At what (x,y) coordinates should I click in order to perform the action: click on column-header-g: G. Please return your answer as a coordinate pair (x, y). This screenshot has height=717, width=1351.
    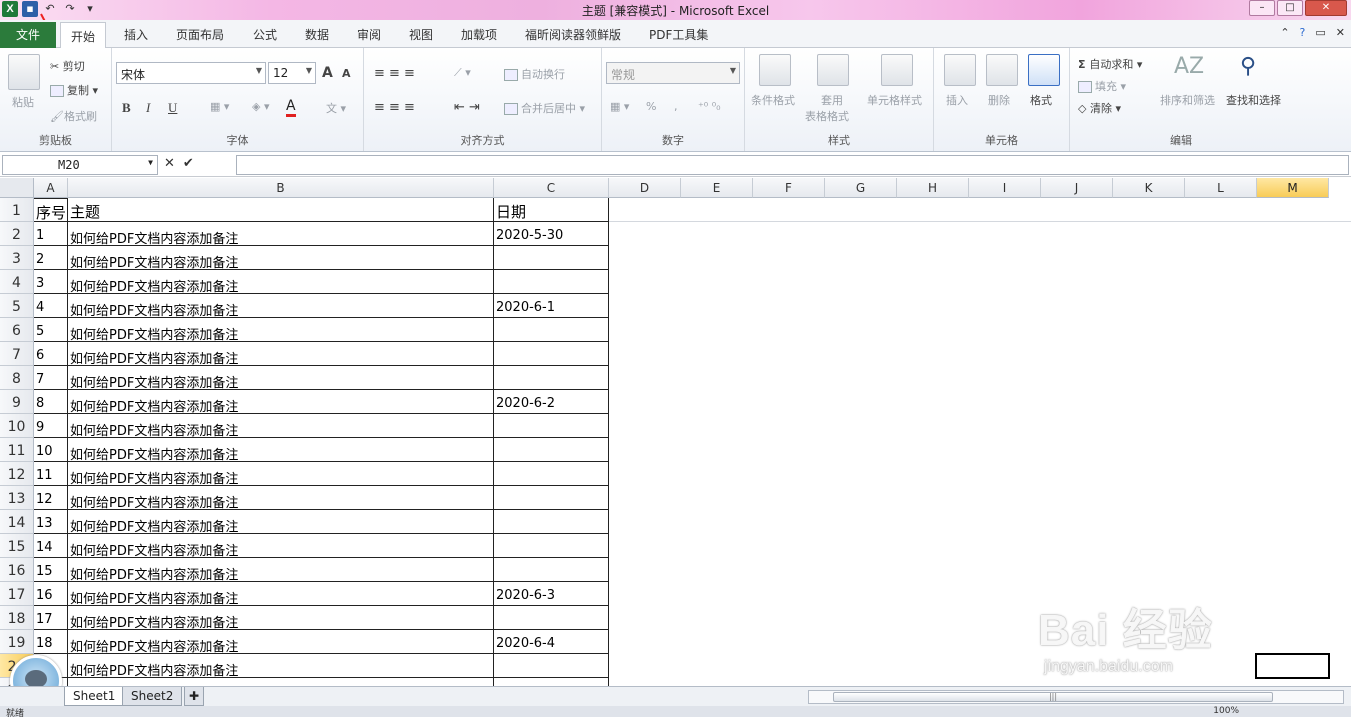
    Looking at the image, I should click on (861, 188).